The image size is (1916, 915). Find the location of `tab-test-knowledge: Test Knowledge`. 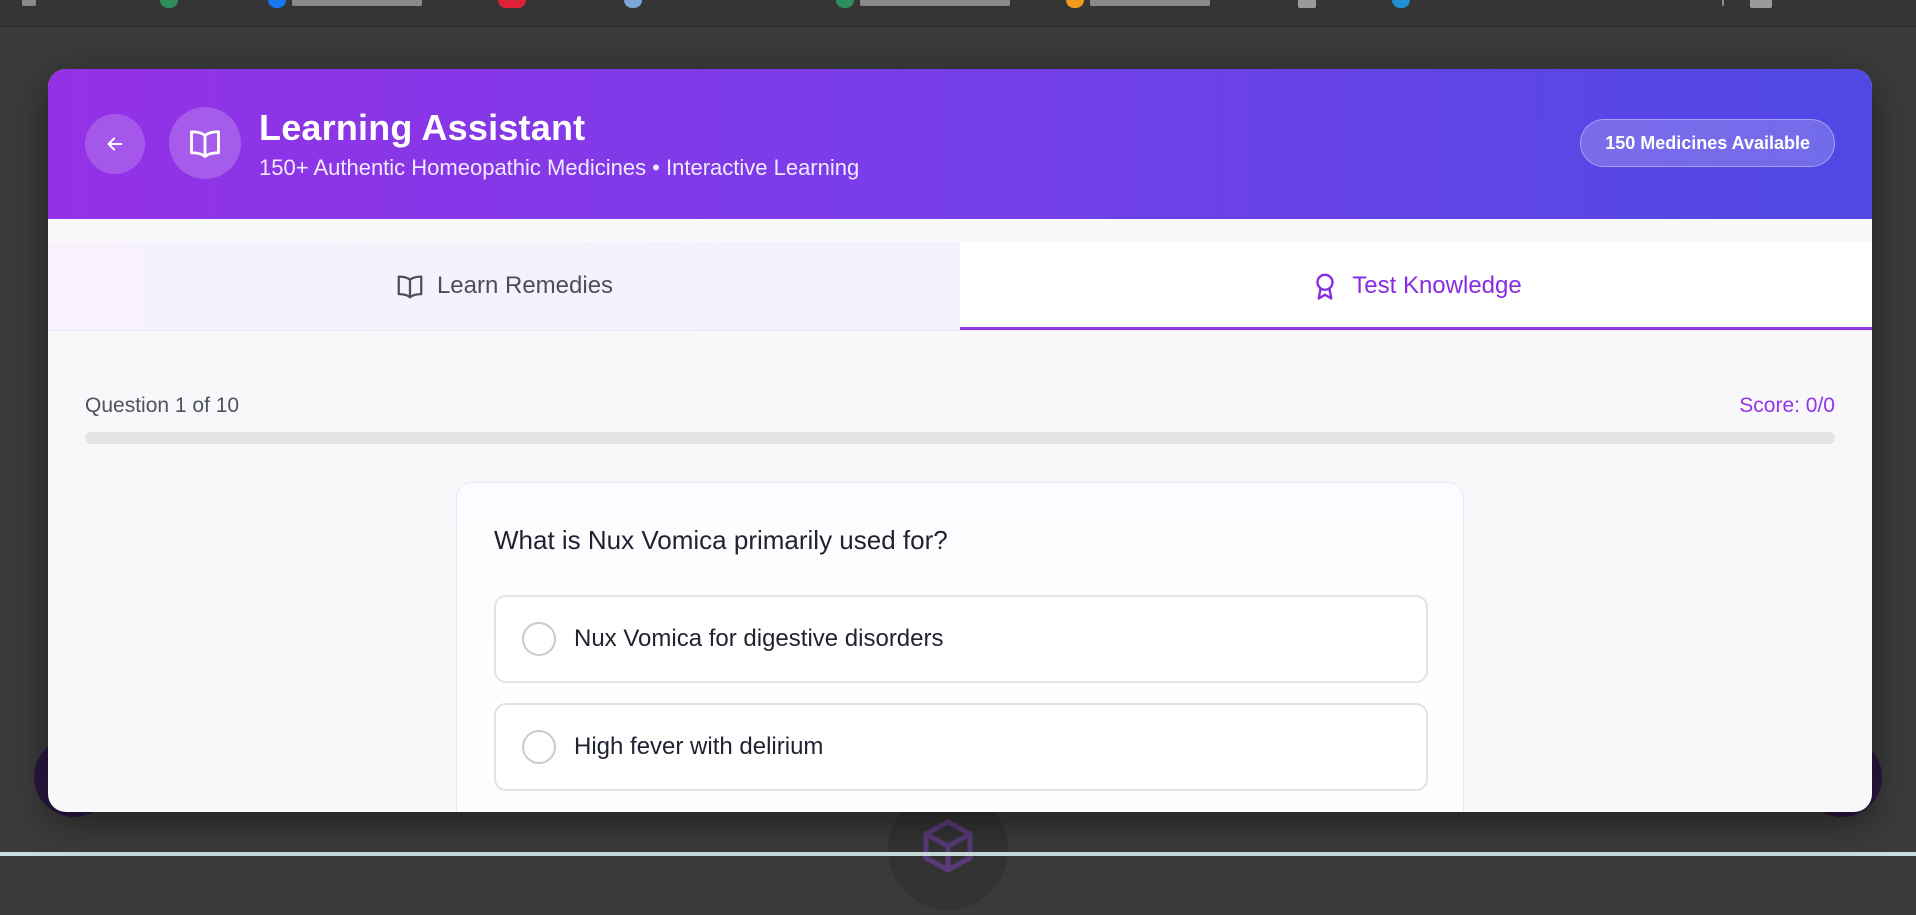

tab-test-knowledge: Test Knowledge is located at coordinates (1416, 286).